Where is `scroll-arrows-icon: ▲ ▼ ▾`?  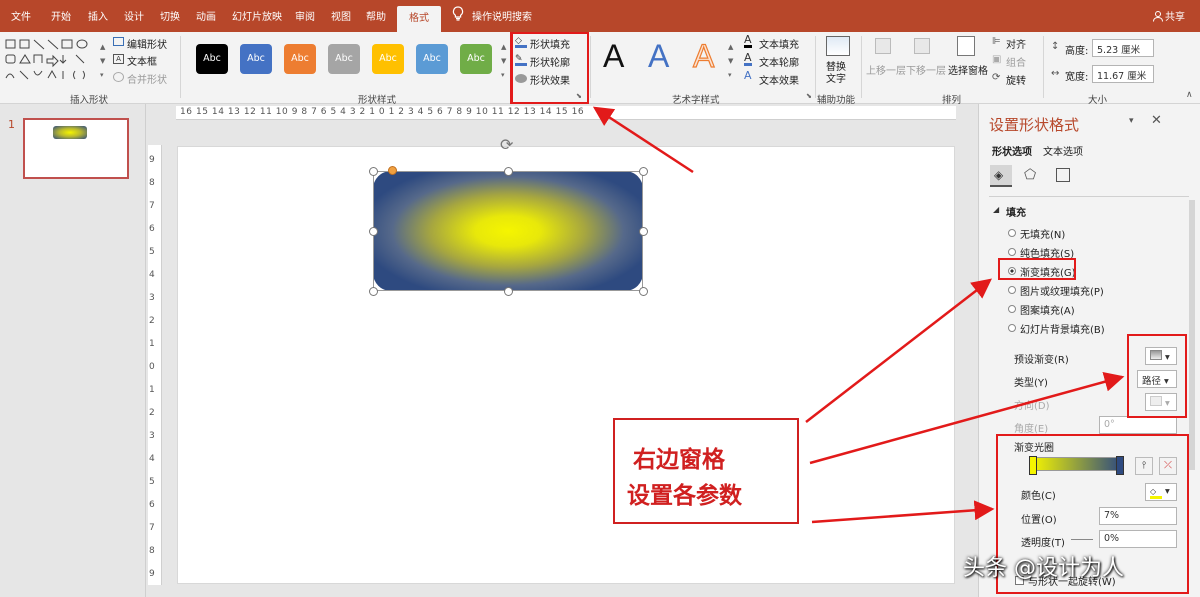 scroll-arrows-icon: ▲ ▼ ▾ is located at coordinates (102, 61).